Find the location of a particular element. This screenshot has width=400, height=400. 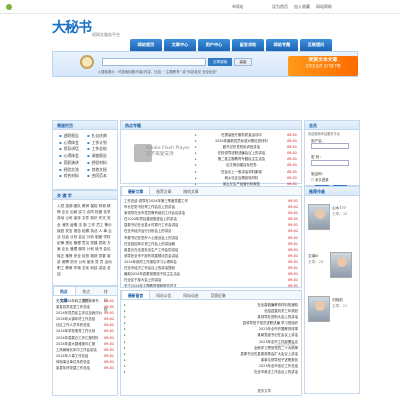

category-title: 频道栏目 is located at coordinates (85, 125).